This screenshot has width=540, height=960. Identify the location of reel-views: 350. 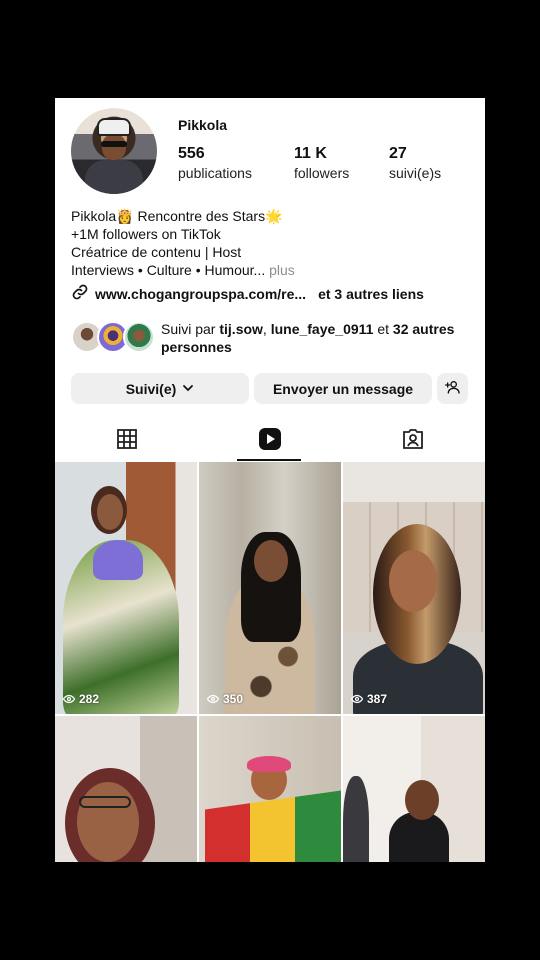
(225, 699).